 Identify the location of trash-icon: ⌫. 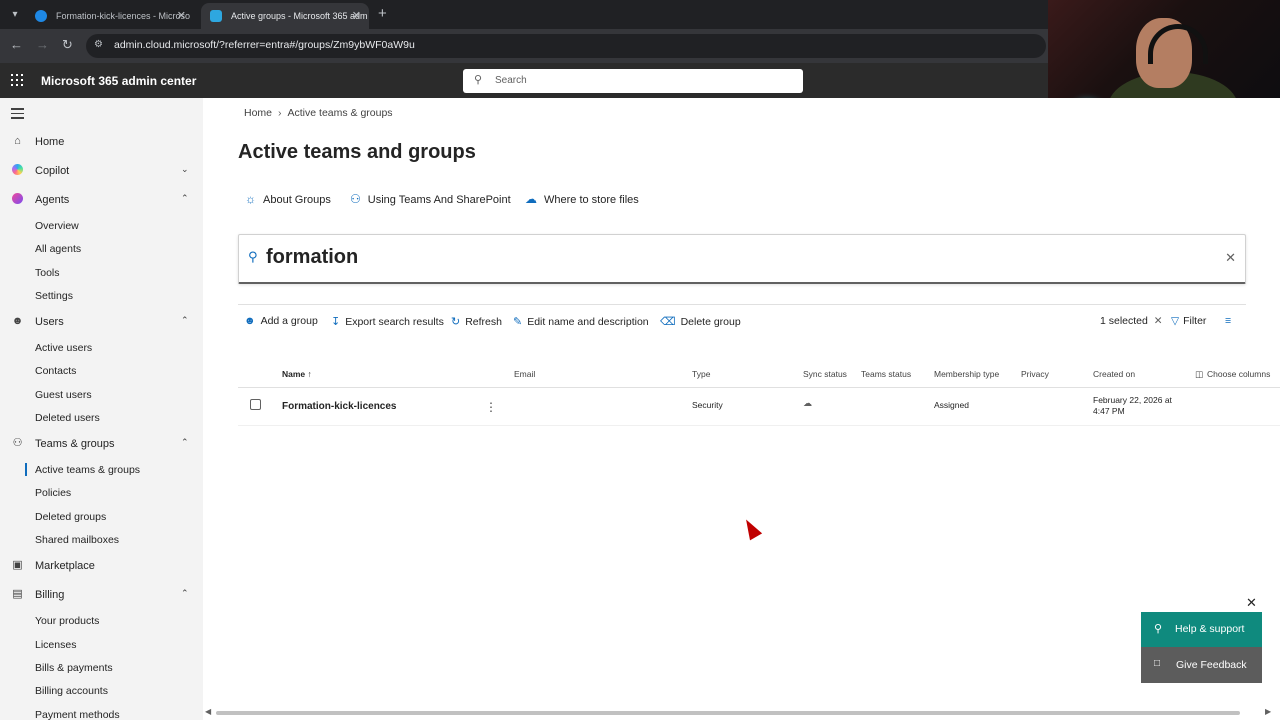
(668, 322).